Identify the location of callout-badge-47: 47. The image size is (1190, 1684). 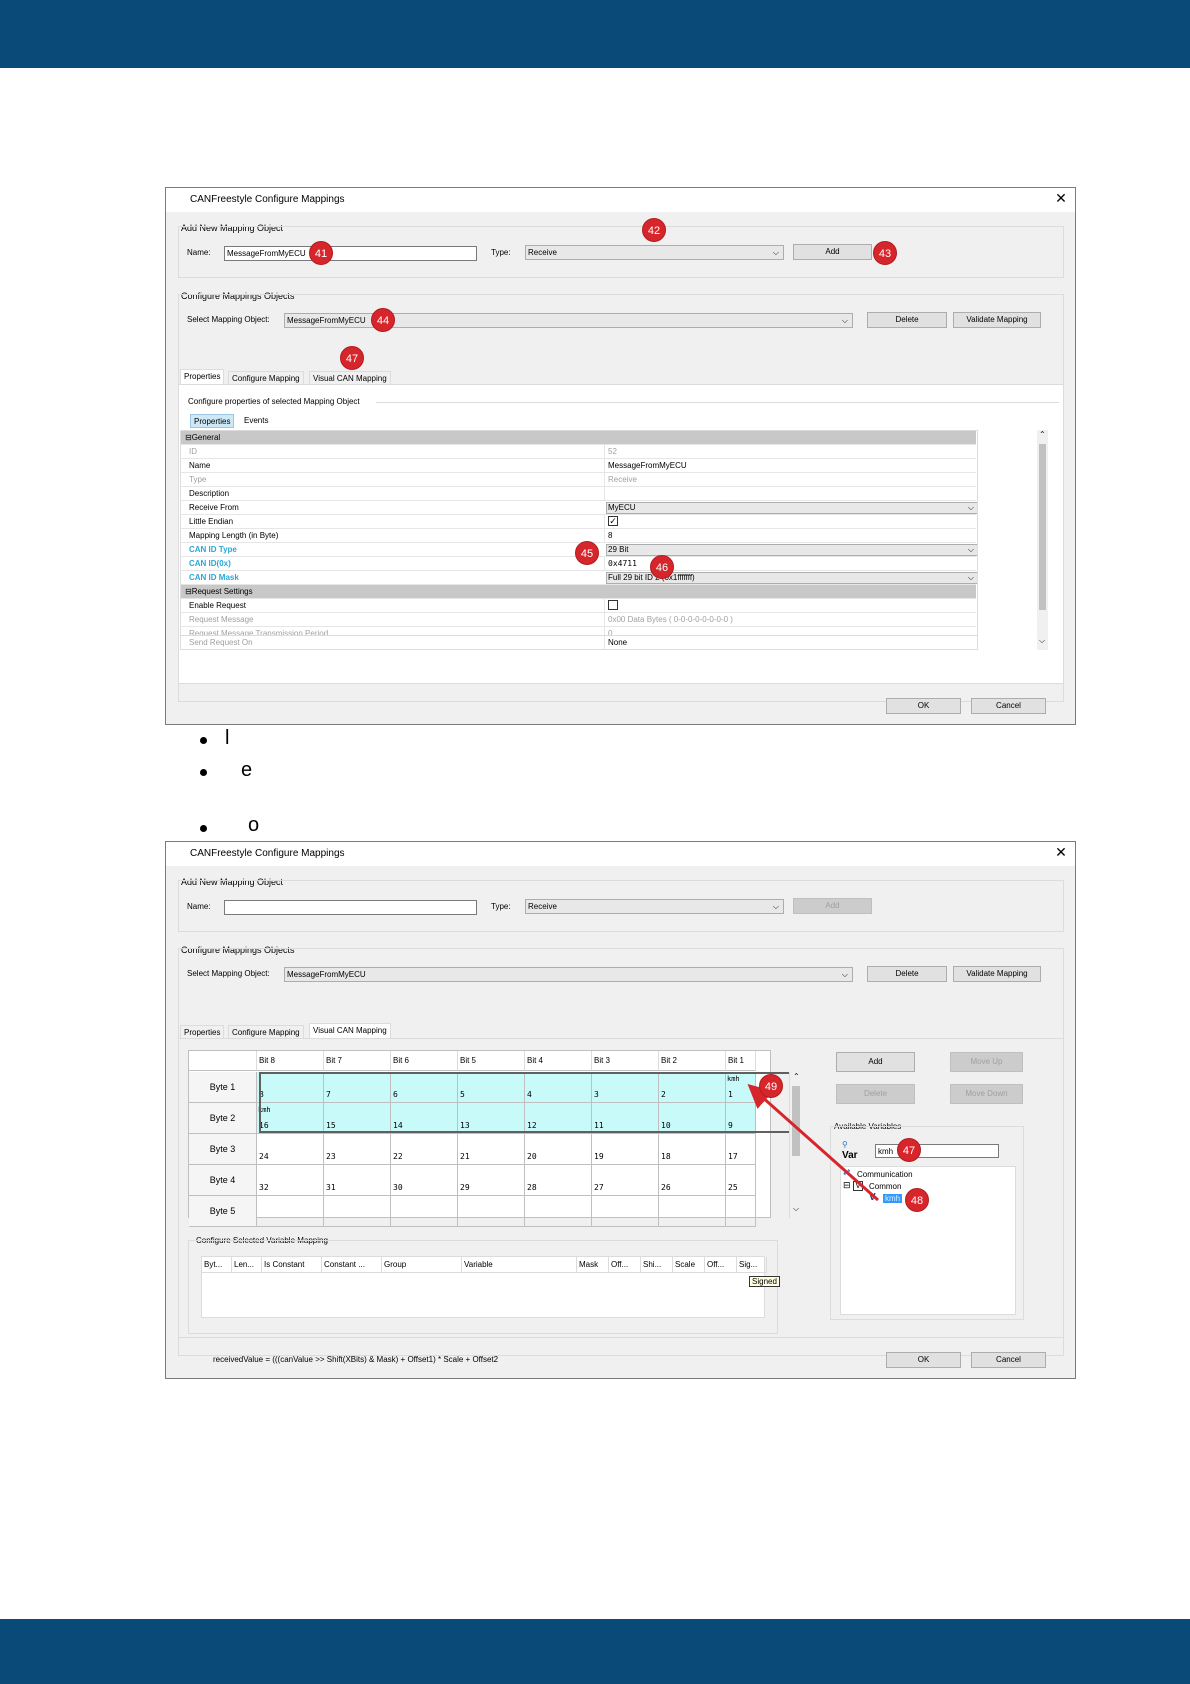
(909, 1150).